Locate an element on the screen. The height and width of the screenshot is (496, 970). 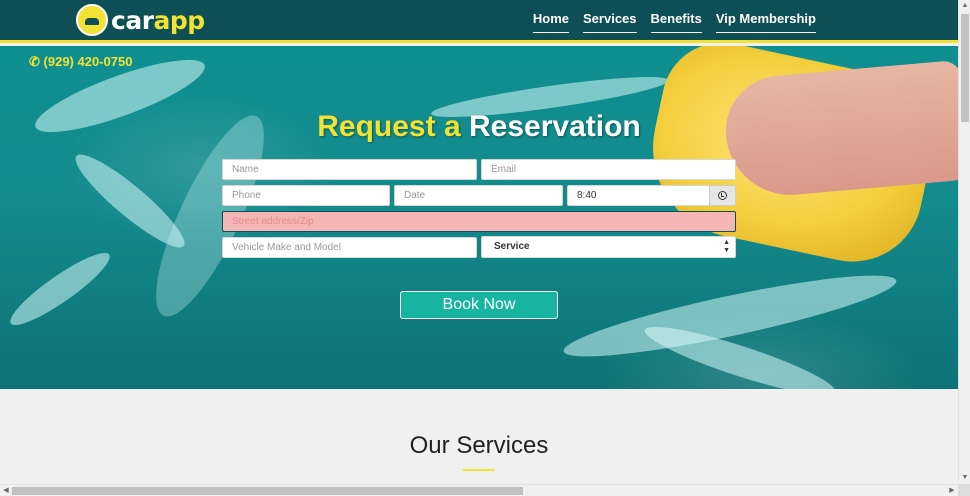
scroll-up-icon: ▲ is located at coordinates (964, 6).